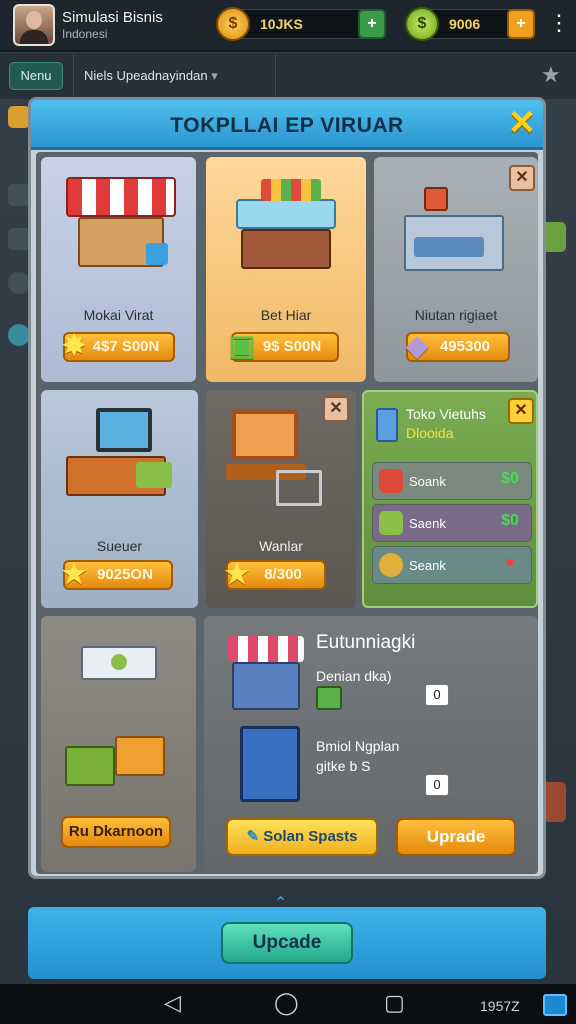 The height and width of the screenshot is (1024, 576). I want to click on fruit-stand-image, so click(286, 229).